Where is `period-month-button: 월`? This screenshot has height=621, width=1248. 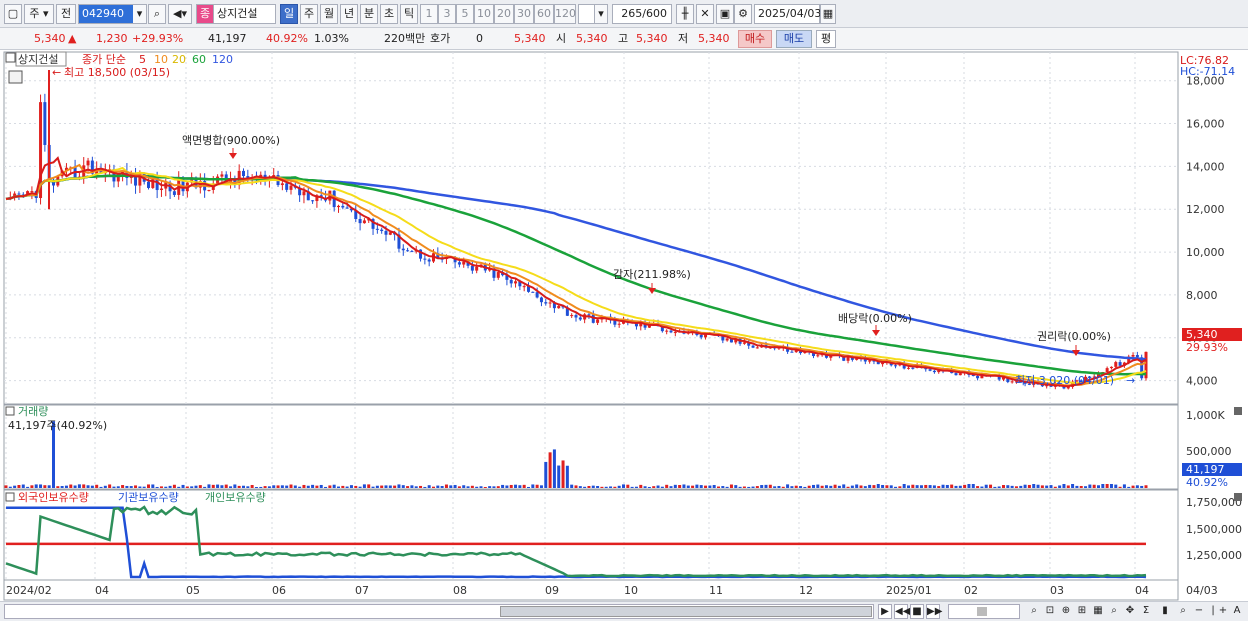 period-month-button: 월 is located at coordinates (329, 14).